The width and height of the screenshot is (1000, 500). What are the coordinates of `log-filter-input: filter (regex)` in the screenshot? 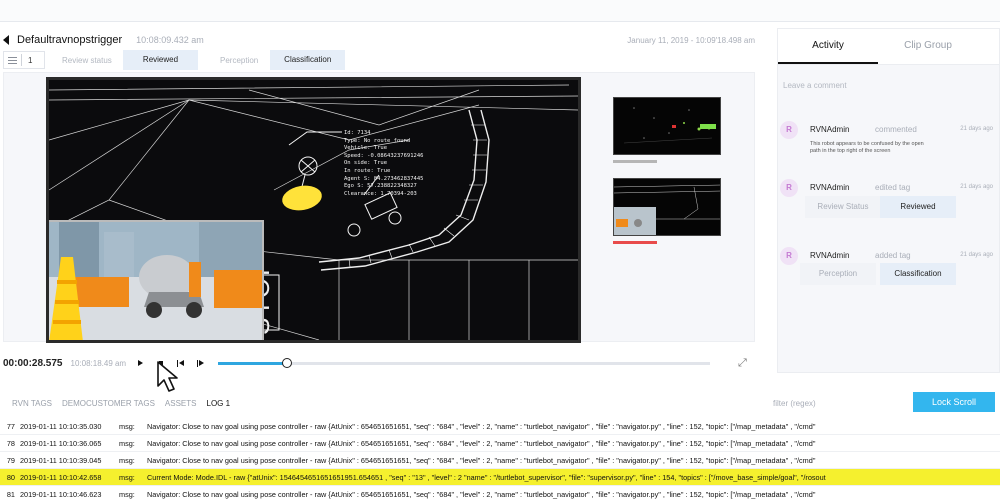 It's located at (794, 403).